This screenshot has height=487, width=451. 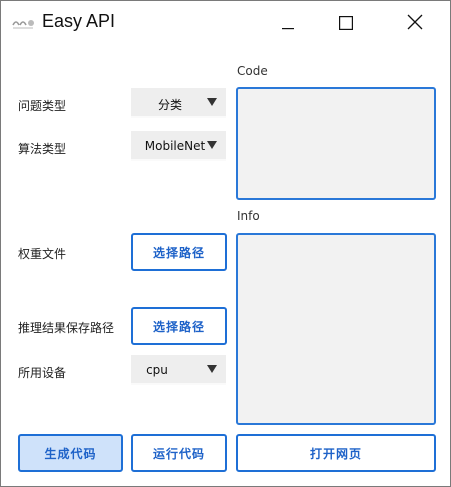 What do you see at coordinates (336, 143) in the screenshot?
I see `code-textbox` at bounding box center [336, 143].